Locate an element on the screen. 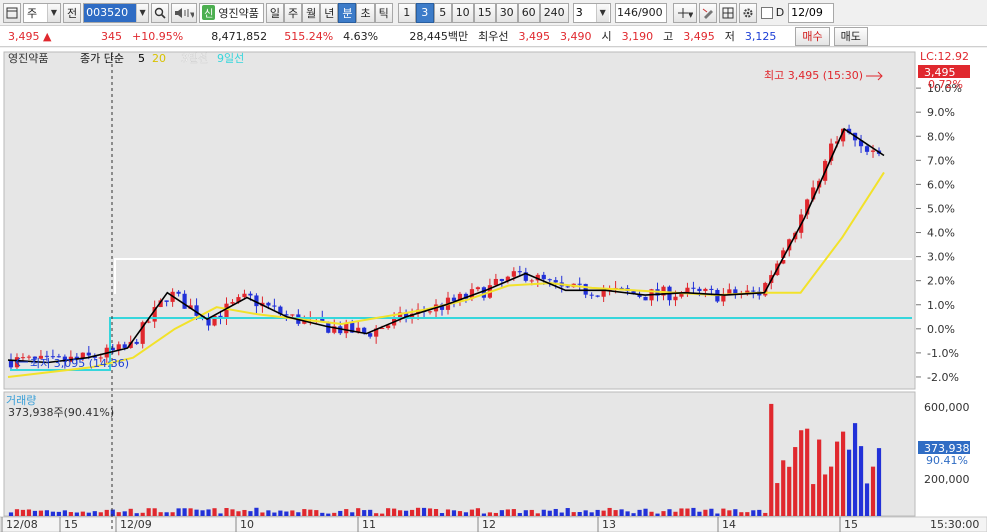 Image resolution: width=987 pixels, height=532 pixels. period-year-button: 년 is located at coordinates (329, 12).